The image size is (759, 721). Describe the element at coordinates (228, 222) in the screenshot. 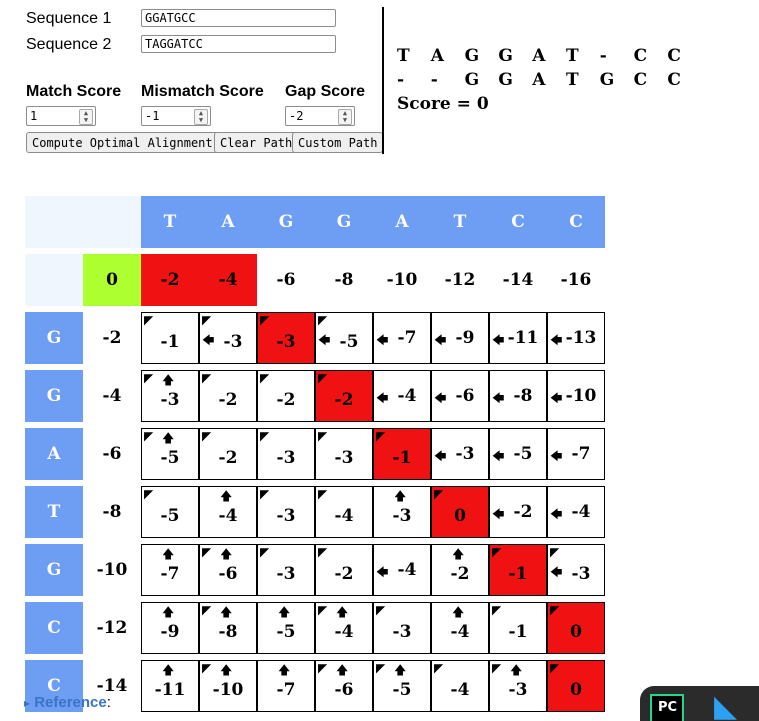

I see `cell-value: A` at that location.